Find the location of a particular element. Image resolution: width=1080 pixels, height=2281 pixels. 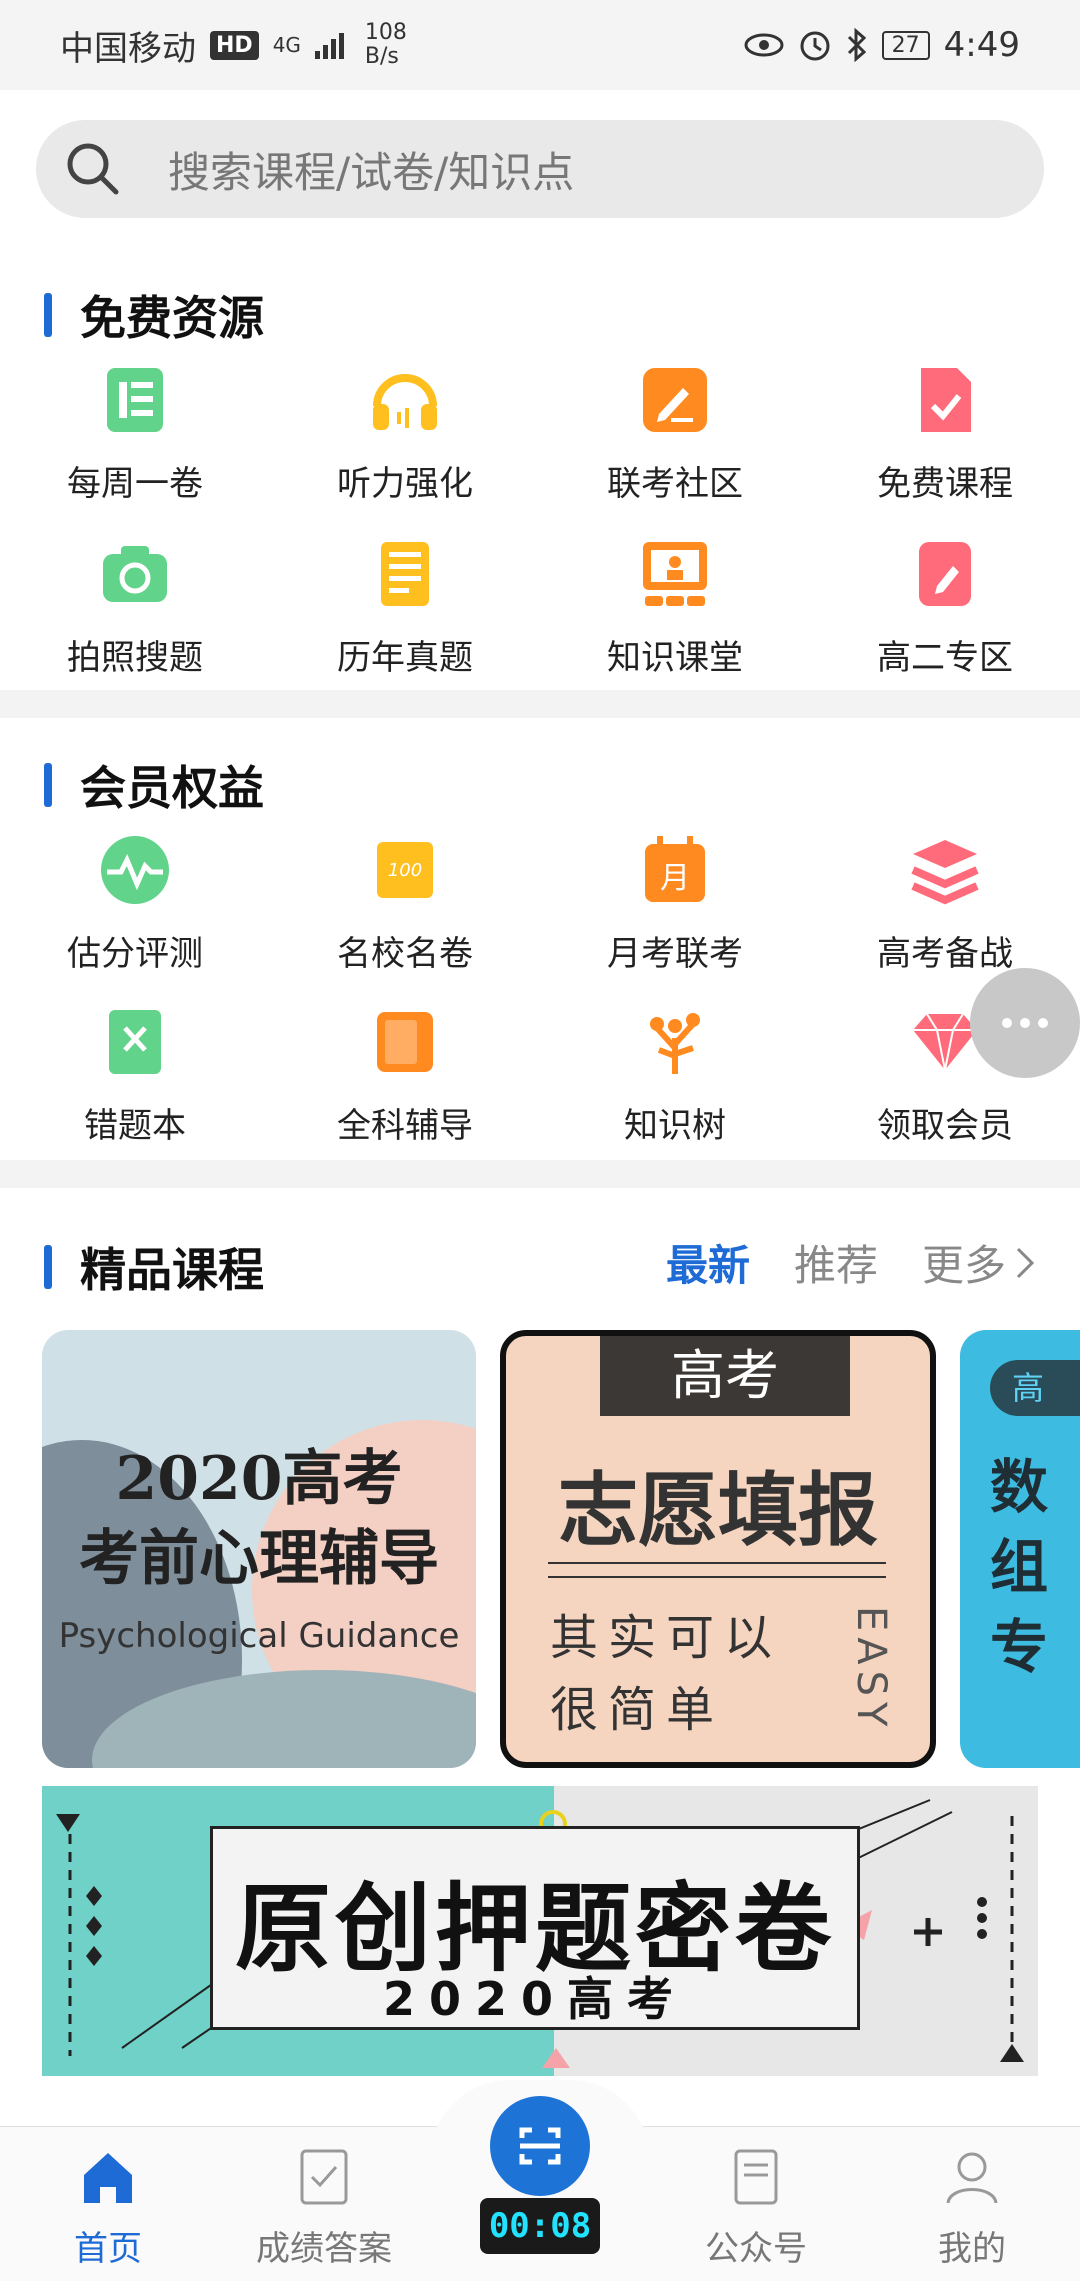

exam-paper-icon: 100 is located at coordinates (405, 870).